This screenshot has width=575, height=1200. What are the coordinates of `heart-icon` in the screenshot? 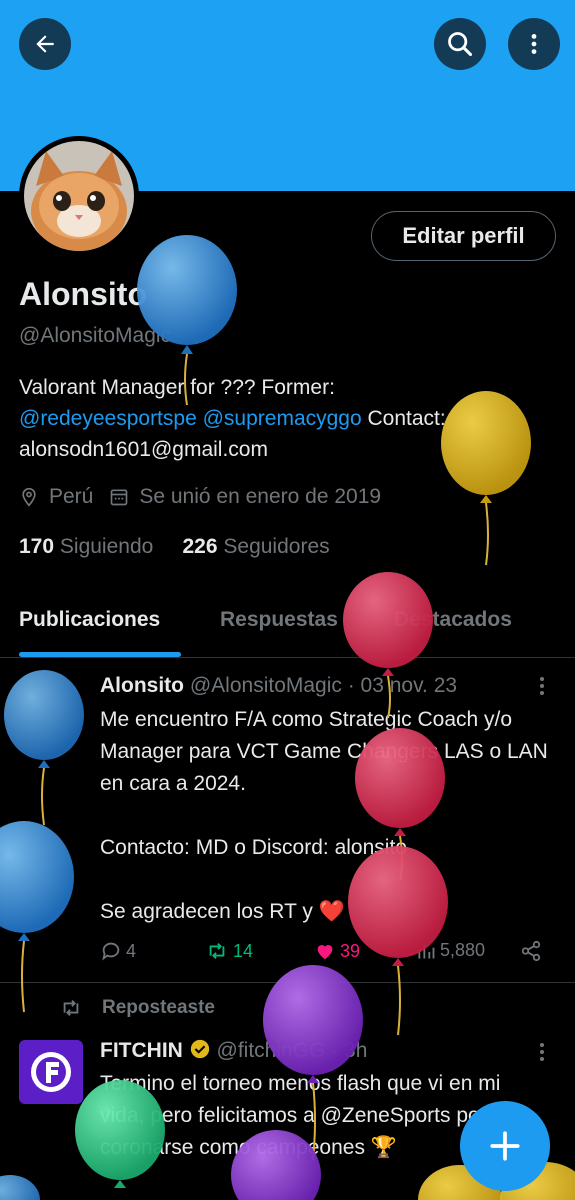 It's located at (325, 952).